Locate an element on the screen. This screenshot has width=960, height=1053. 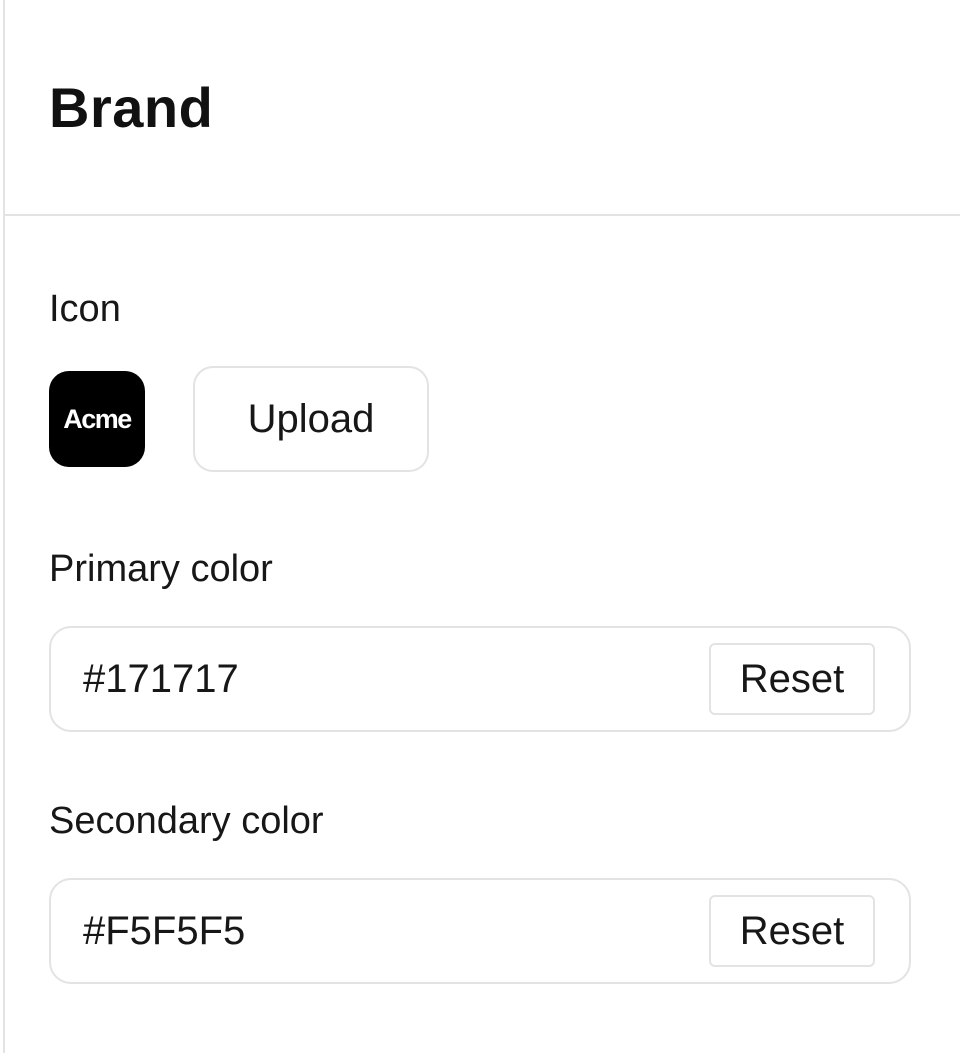
primary-color-field: Reset is located at coordinates (480, 679).